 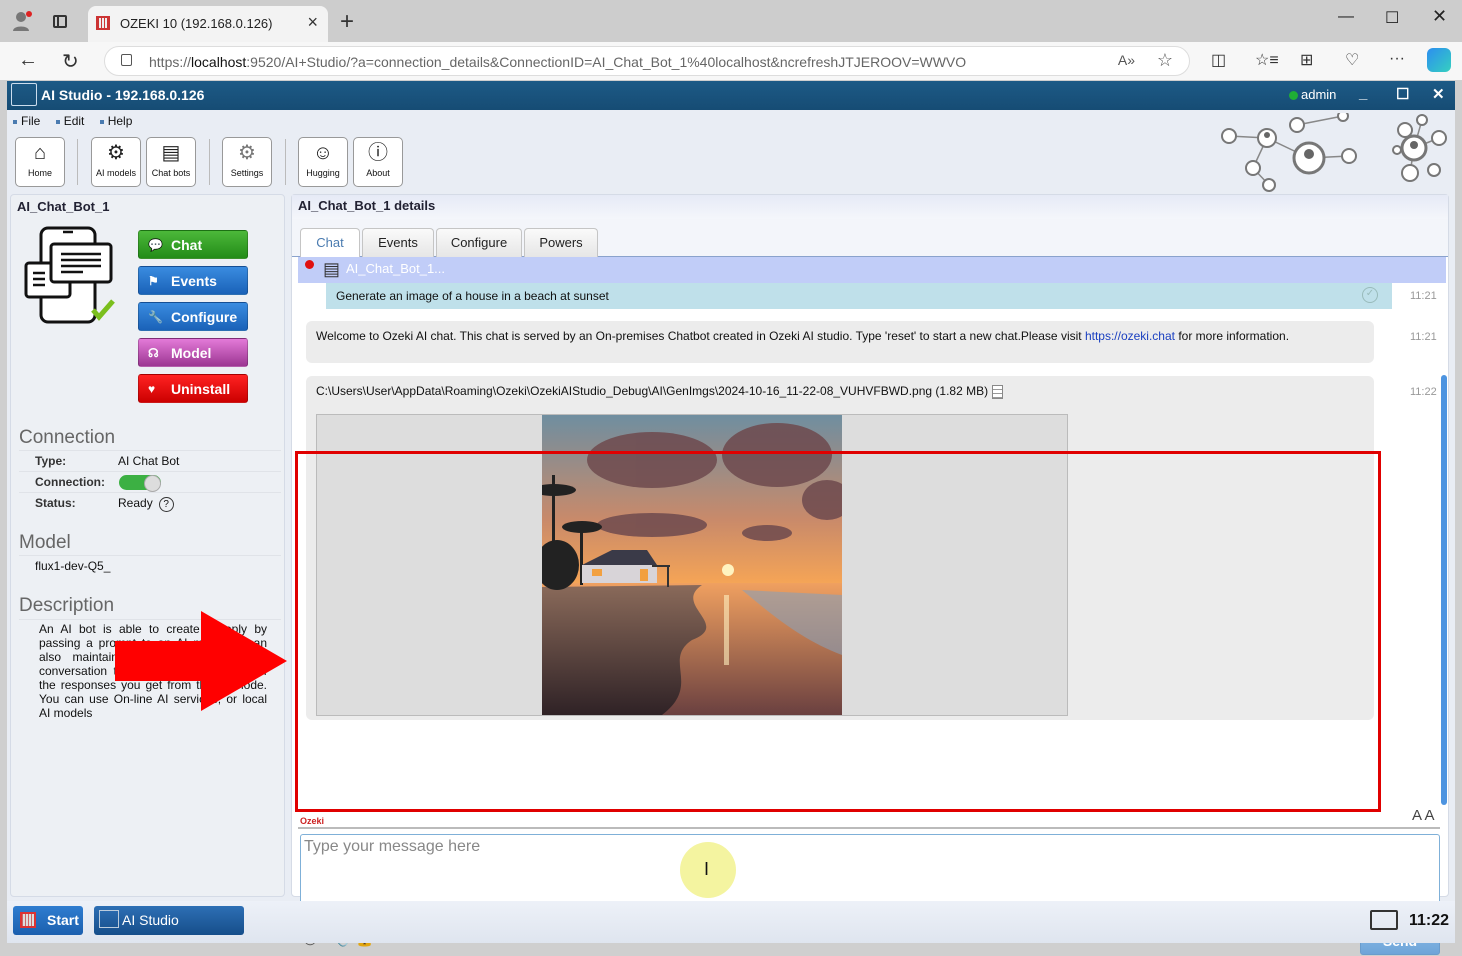 I want to click on wrench-icon: 🔧, so click(x=155, y=317).